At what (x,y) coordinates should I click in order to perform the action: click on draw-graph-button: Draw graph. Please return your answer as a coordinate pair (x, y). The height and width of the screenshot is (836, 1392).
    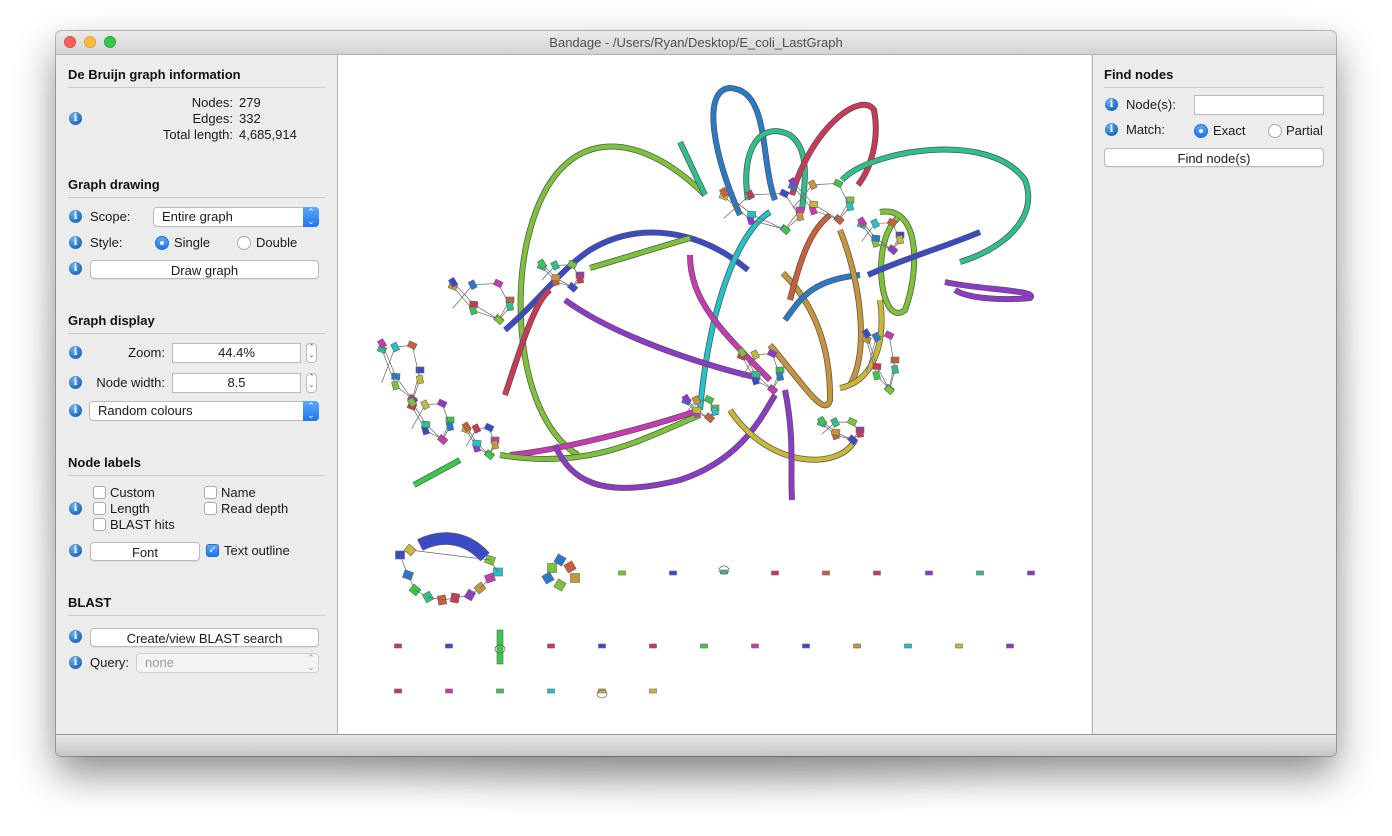
    Looking at the image, I should click on (204, 269).